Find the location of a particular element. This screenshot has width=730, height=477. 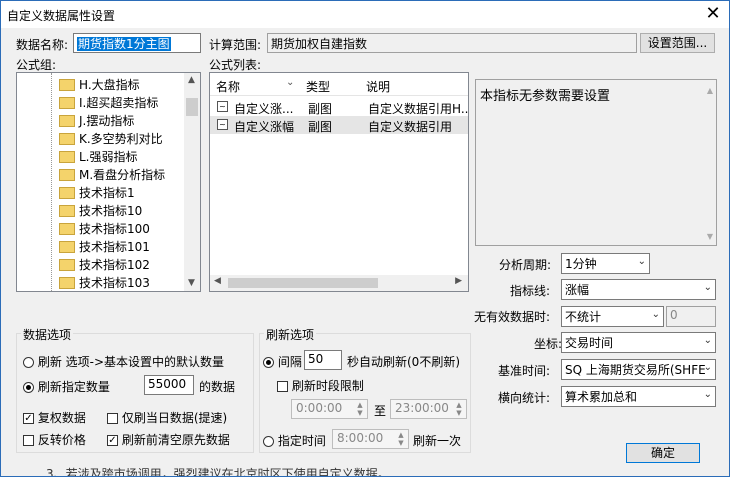

scroll-up-icon: ▲ is located at coordinates (191, 80).